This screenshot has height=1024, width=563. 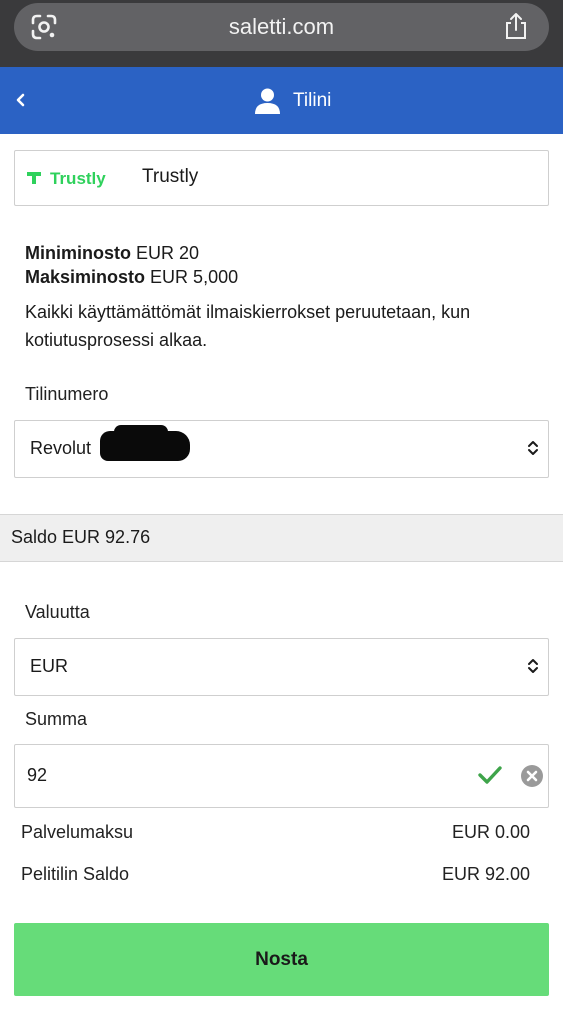 I want to click on chevron-left-icon, so click(x=21, y=100).